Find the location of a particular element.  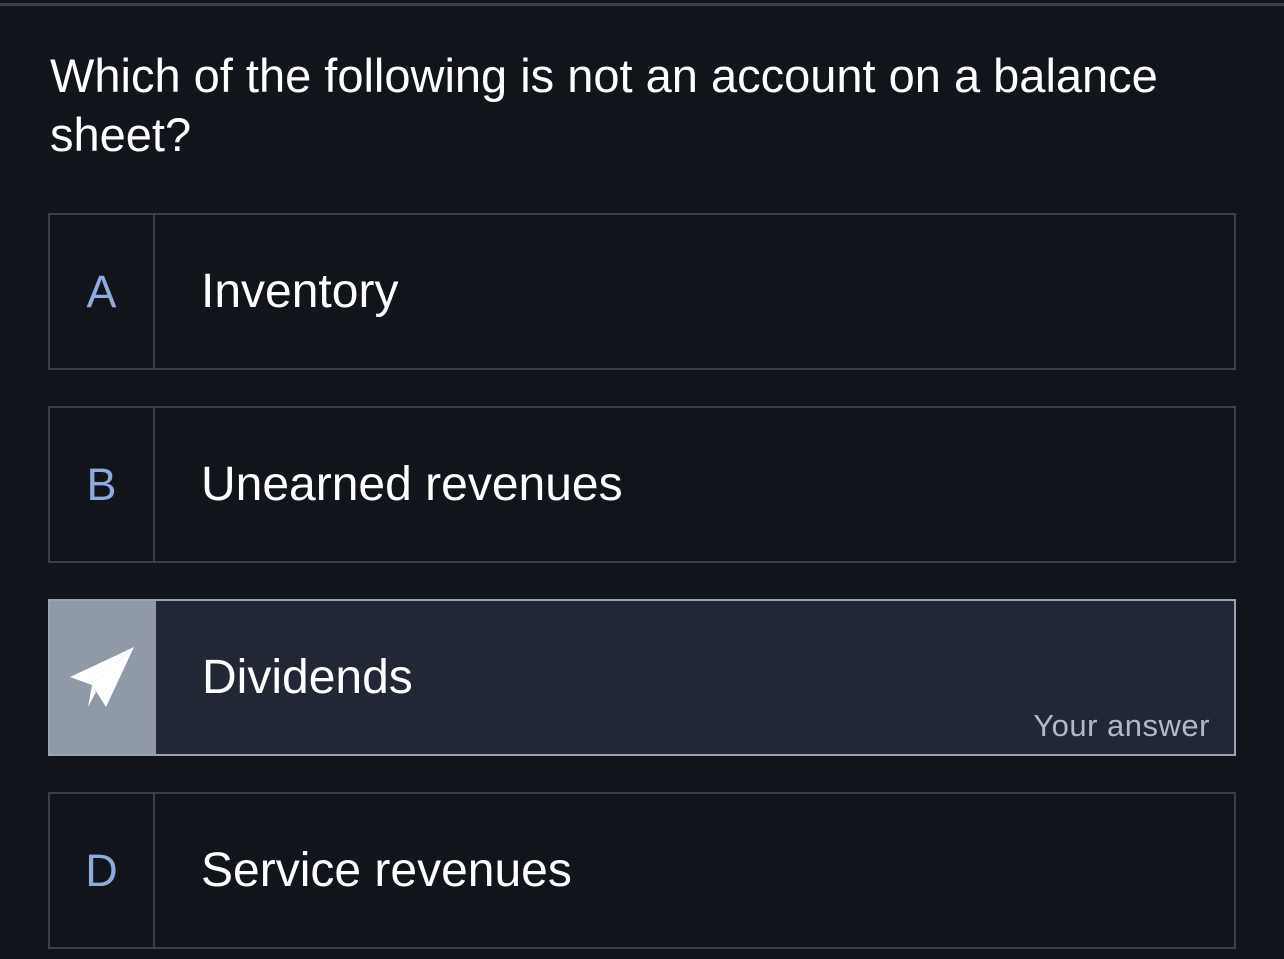

selected-icon-box is located at coordinates (103, 677).